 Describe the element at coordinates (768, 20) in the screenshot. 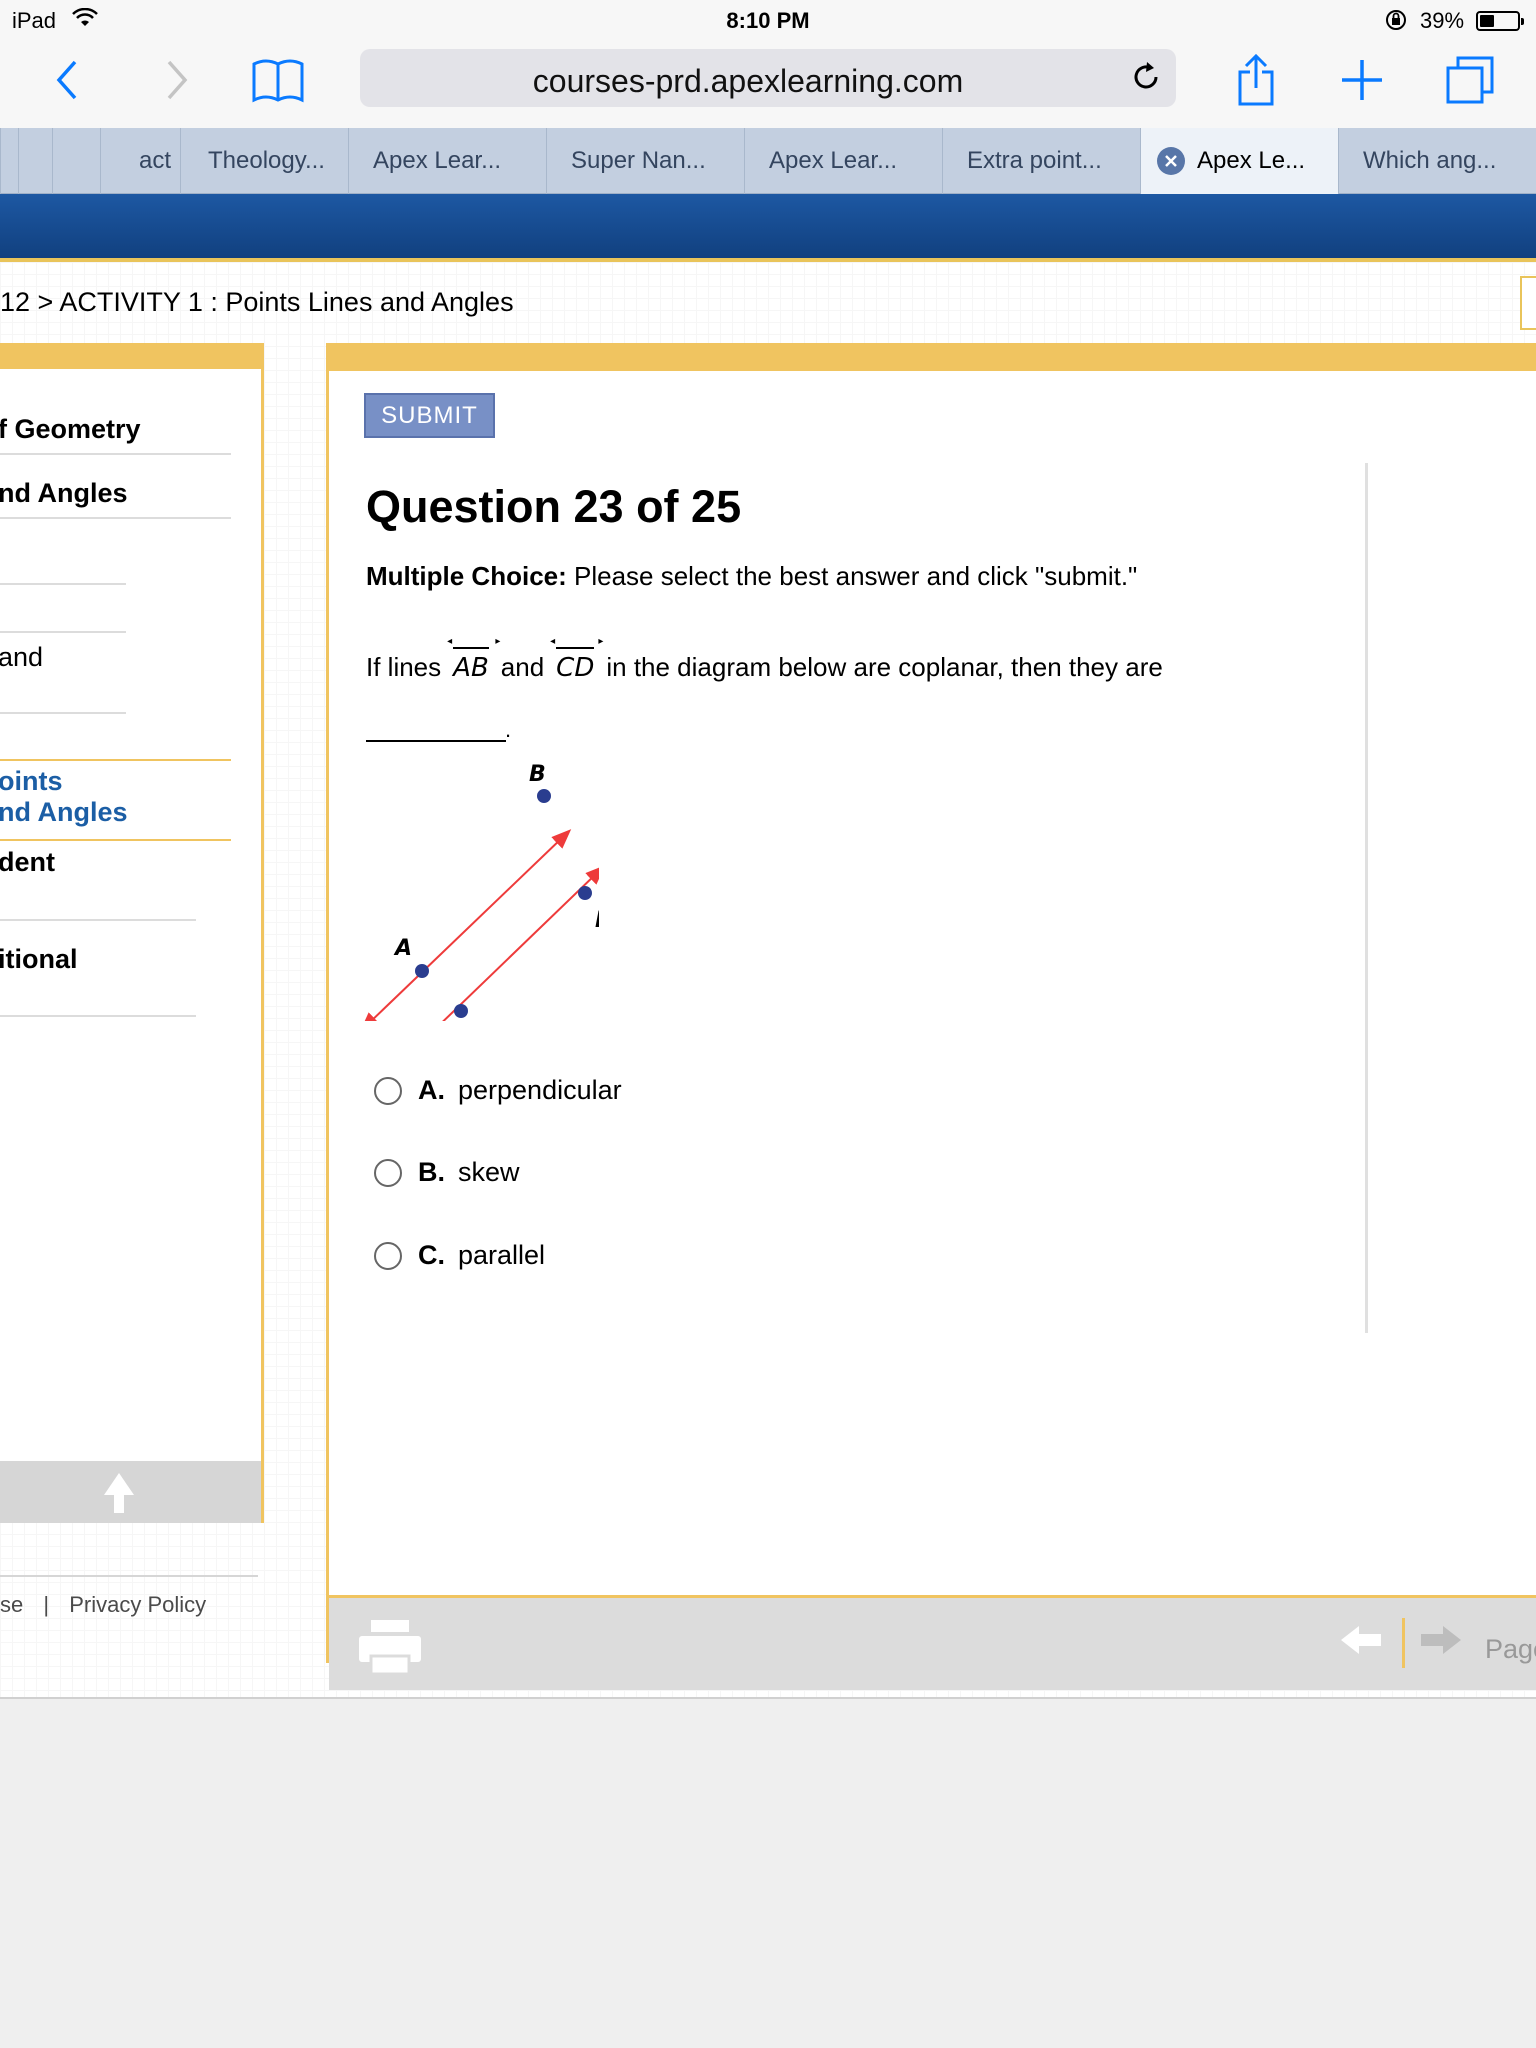

I see `clock: 8:10 PM` at that location.